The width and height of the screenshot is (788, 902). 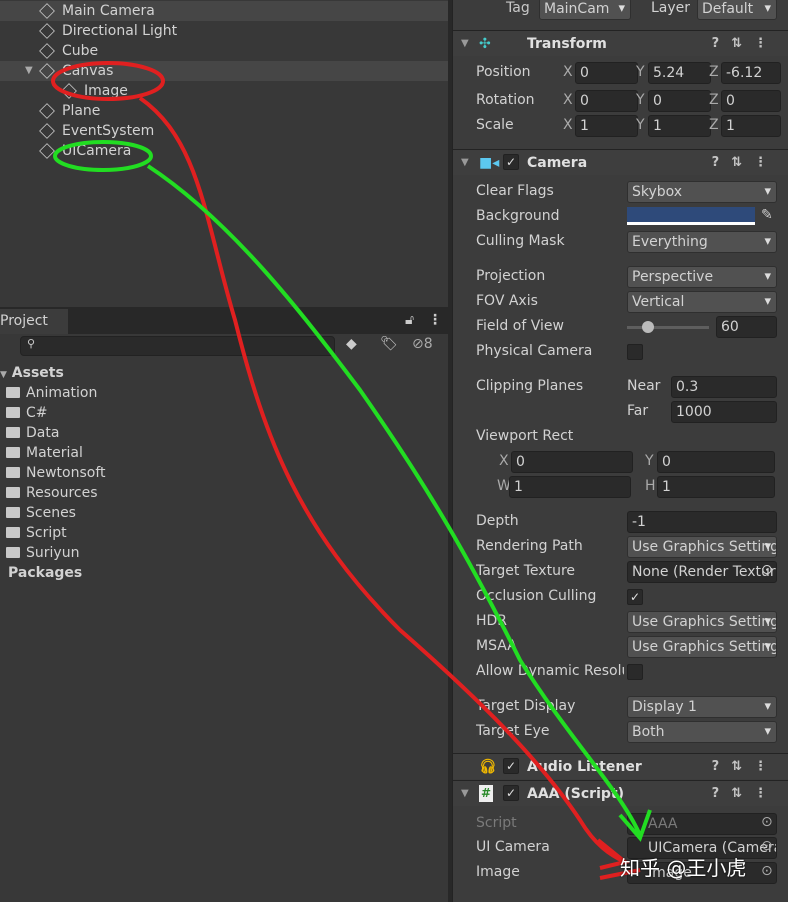 What do you see at coordinates (103, 156) in the screenshot?
I see `green-circle-annotation` at bounding box center [103, 156].